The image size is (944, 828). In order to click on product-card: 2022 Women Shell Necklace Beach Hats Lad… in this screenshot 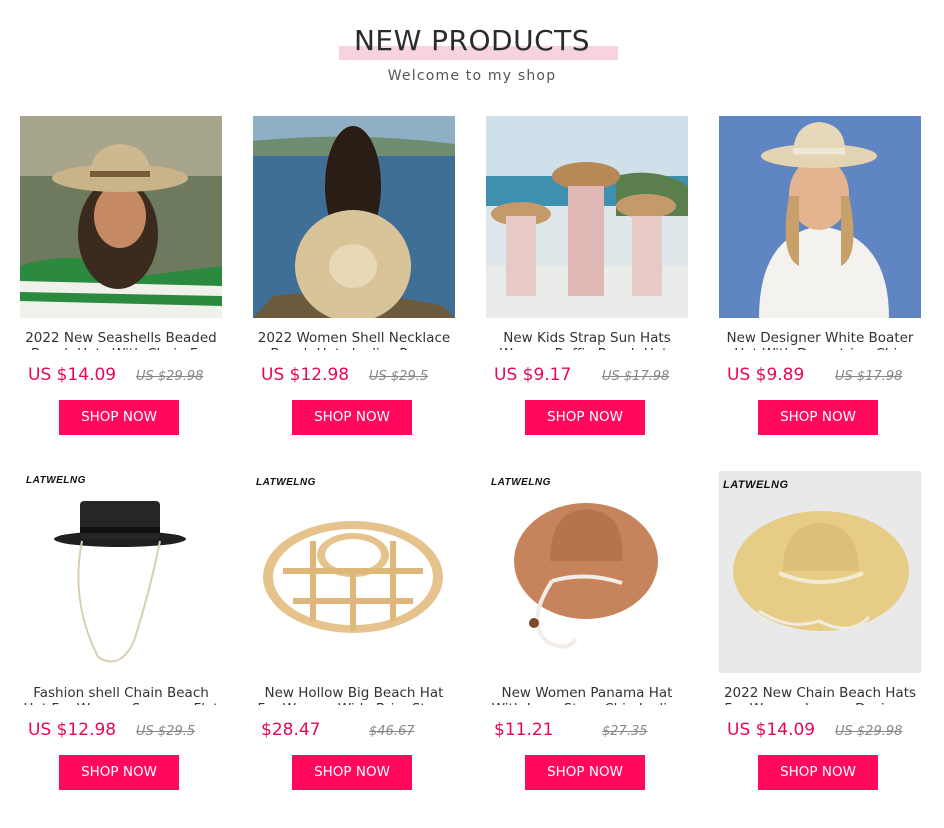, I will do `click(354, 281)`.